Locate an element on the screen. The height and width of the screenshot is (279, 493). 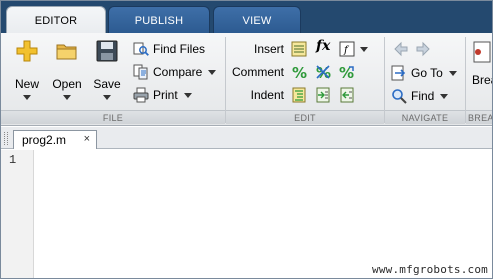
find-files-button: Find Files is located at coordinates (169, 49).